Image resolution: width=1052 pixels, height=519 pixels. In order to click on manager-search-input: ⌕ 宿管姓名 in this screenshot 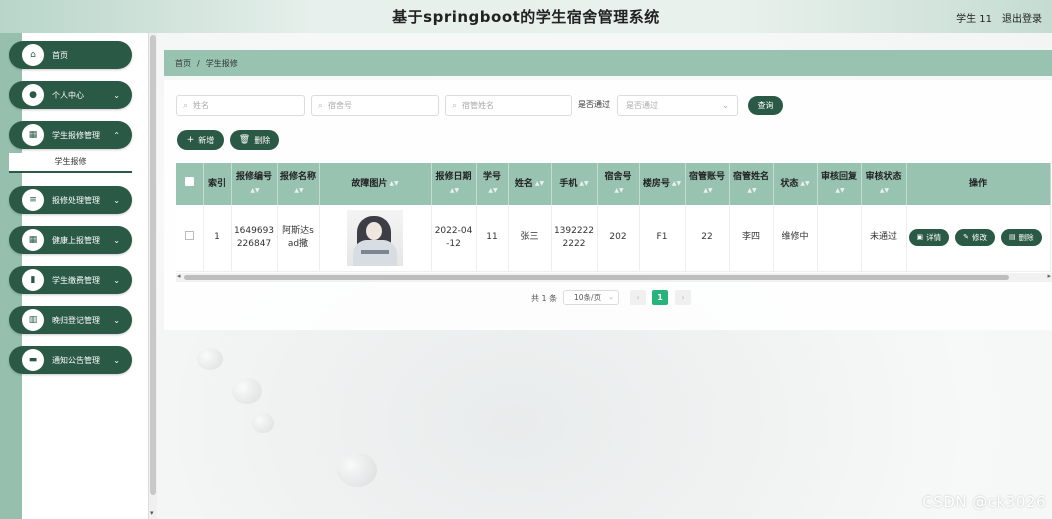, I will do `click(508, 105)`.